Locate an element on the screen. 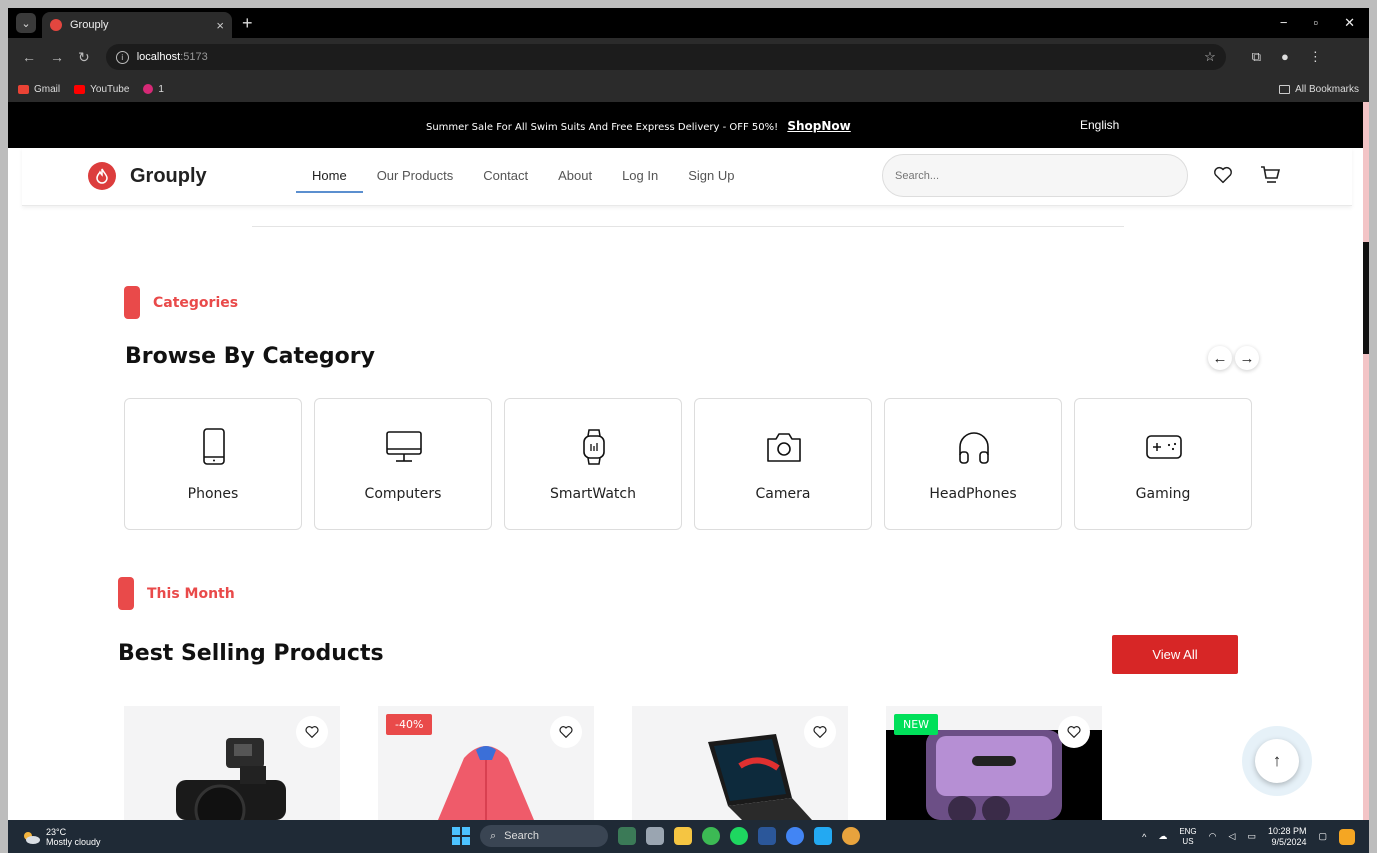 This screenshot has height=853, width=1377. profile-avatar-icon: ● is located at coordinates (1285, 57).